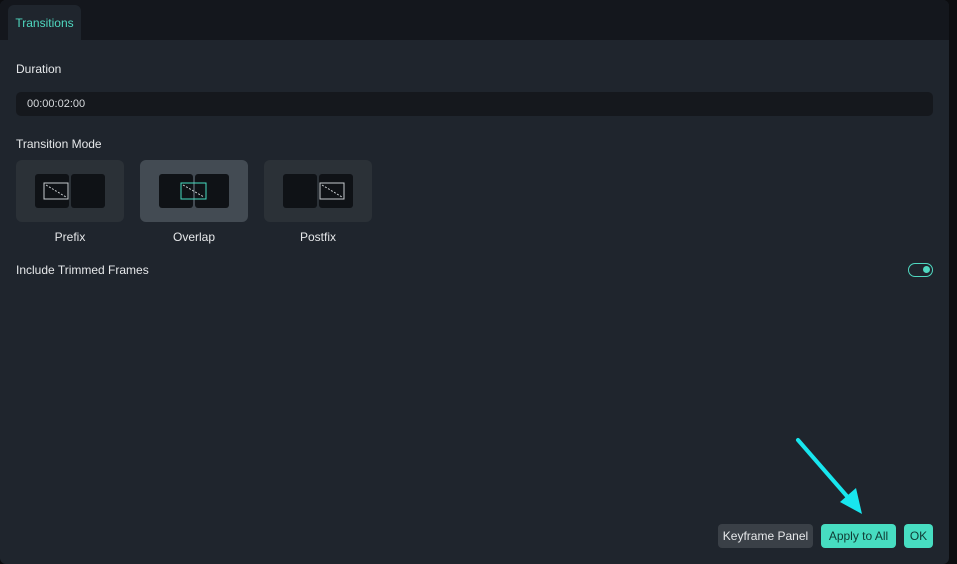 The height and width of the screenshot is (564, 957). I want to click on include-trimmed-frames-label: Include Trimmed Frames, so click(82, 270).